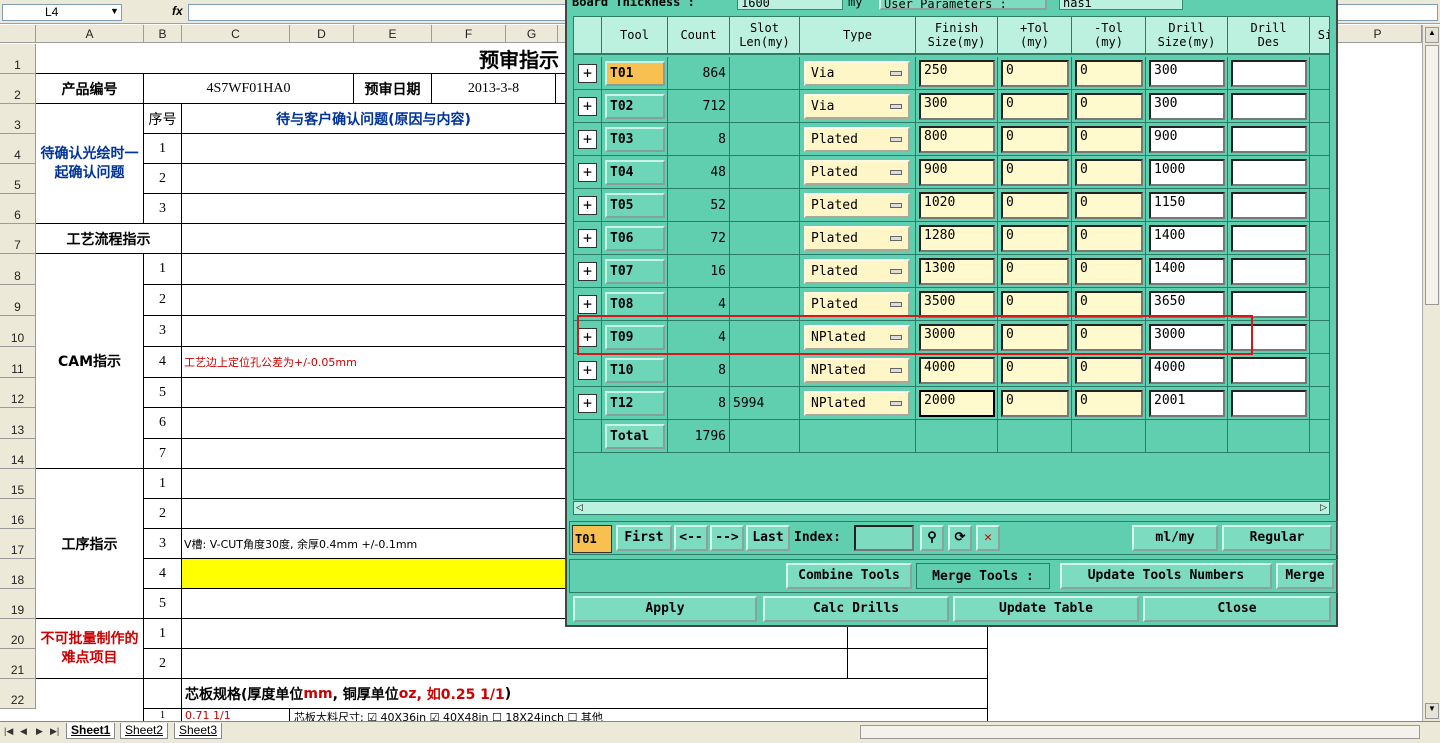 Image resolution: width=1440 pixels, height=743 pixels. Describe the element at coordinates (18, 209) in the screenshot. I see `row-header: 6` at that location.